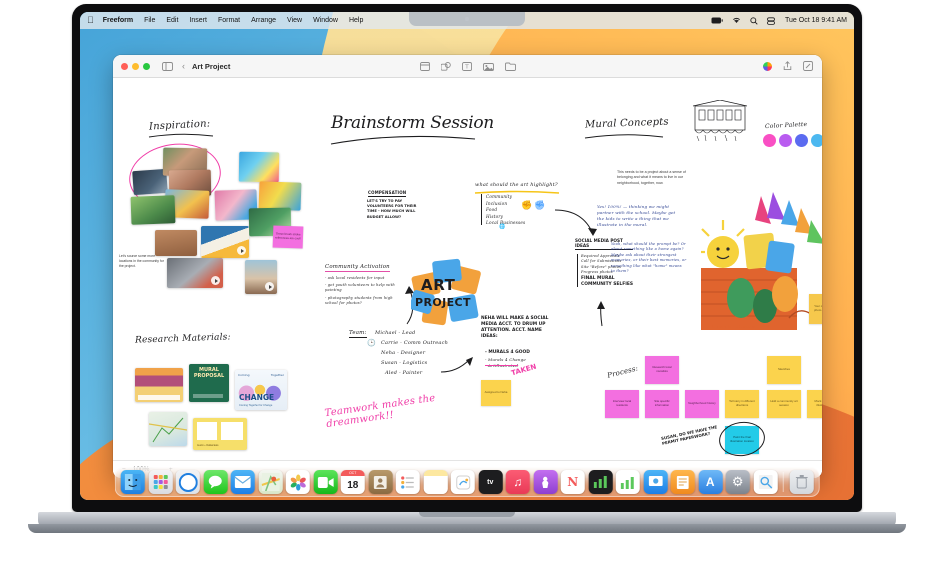 The width and height of the screenshot is (934, 570). Describe the element at coordinates (765, 482) in the screenshot. I see `dock-item-preview` at that location.